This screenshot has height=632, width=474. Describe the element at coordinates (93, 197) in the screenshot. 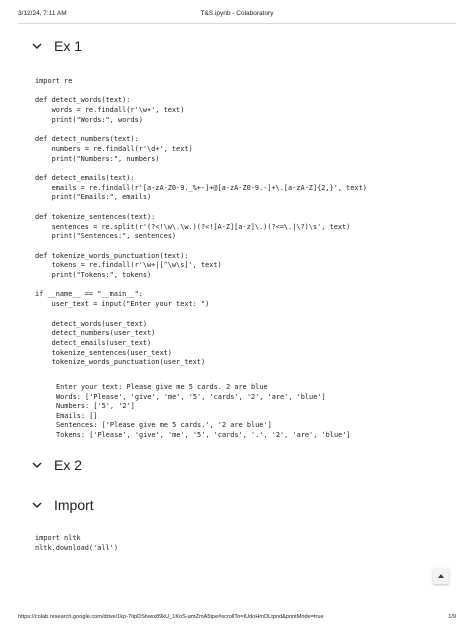

I see `code-line: print("Emails:", emails)` at that location.